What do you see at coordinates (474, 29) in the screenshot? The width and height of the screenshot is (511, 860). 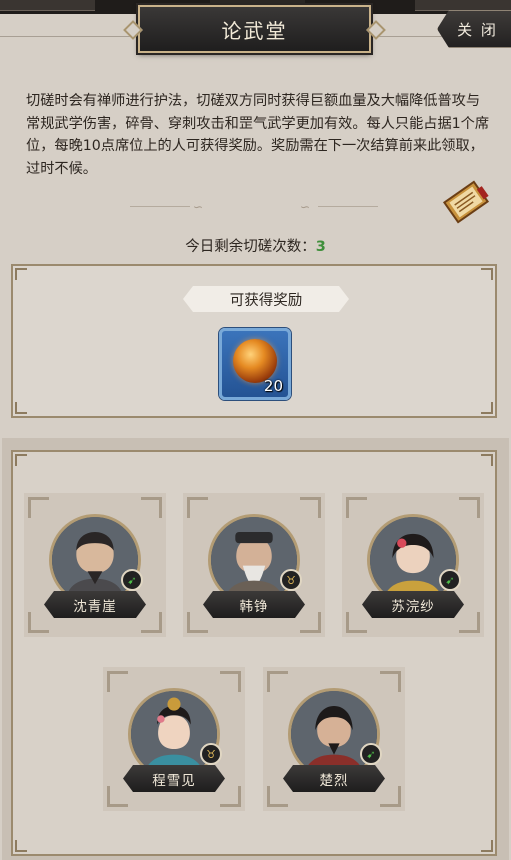 I see `close-button: 关 闭` at bounding box center [474, 29].